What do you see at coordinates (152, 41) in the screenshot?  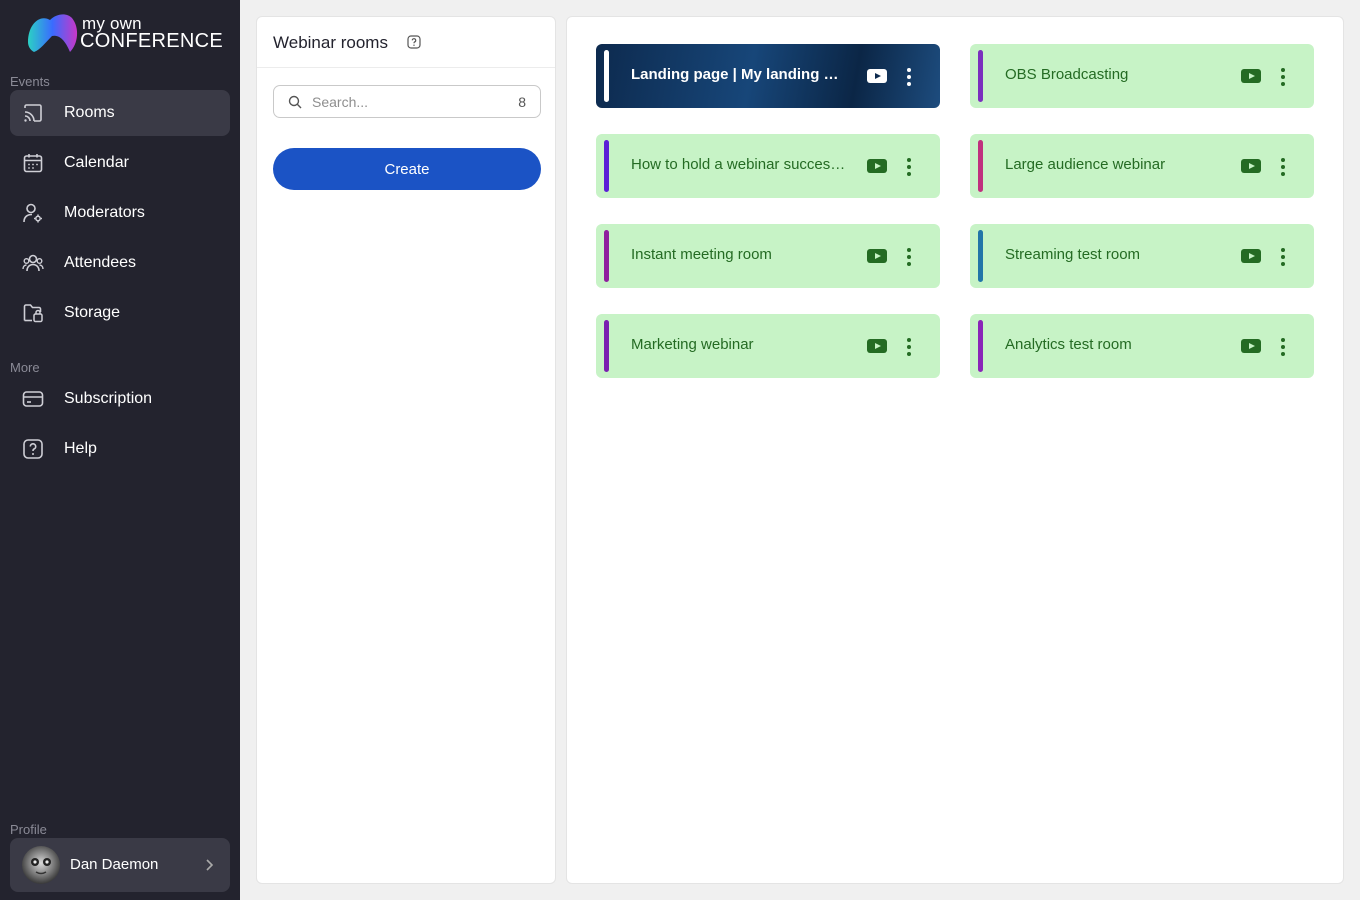 I see `logo-text-bottom: CONFERENCE` at bounding box center [152, 41].